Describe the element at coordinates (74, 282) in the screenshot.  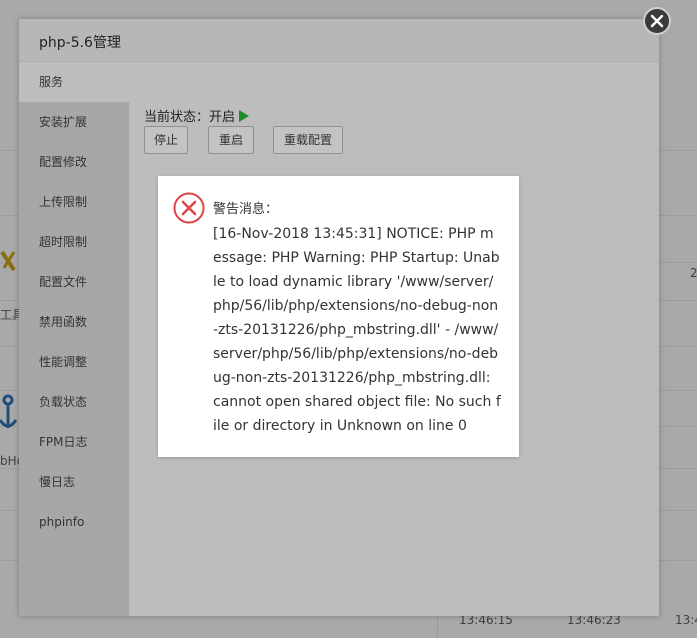
I see `sidebar-item-config-file: 配置文件` at that location.